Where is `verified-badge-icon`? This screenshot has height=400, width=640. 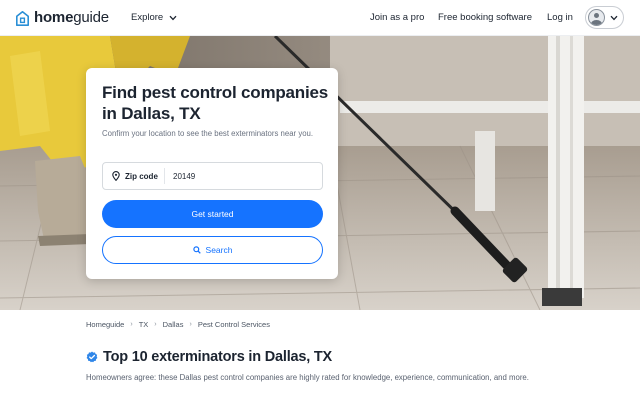
verified-badge-icon is located at coordinates (92, 357).